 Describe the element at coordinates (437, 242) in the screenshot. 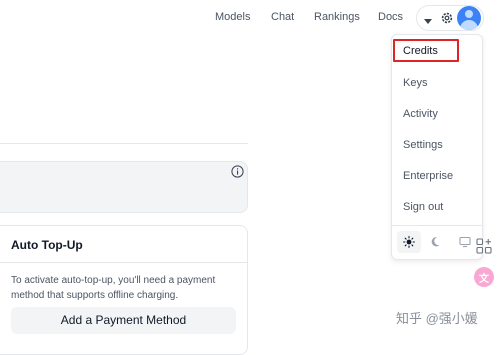

I see `dark-theme-icon` at that location.